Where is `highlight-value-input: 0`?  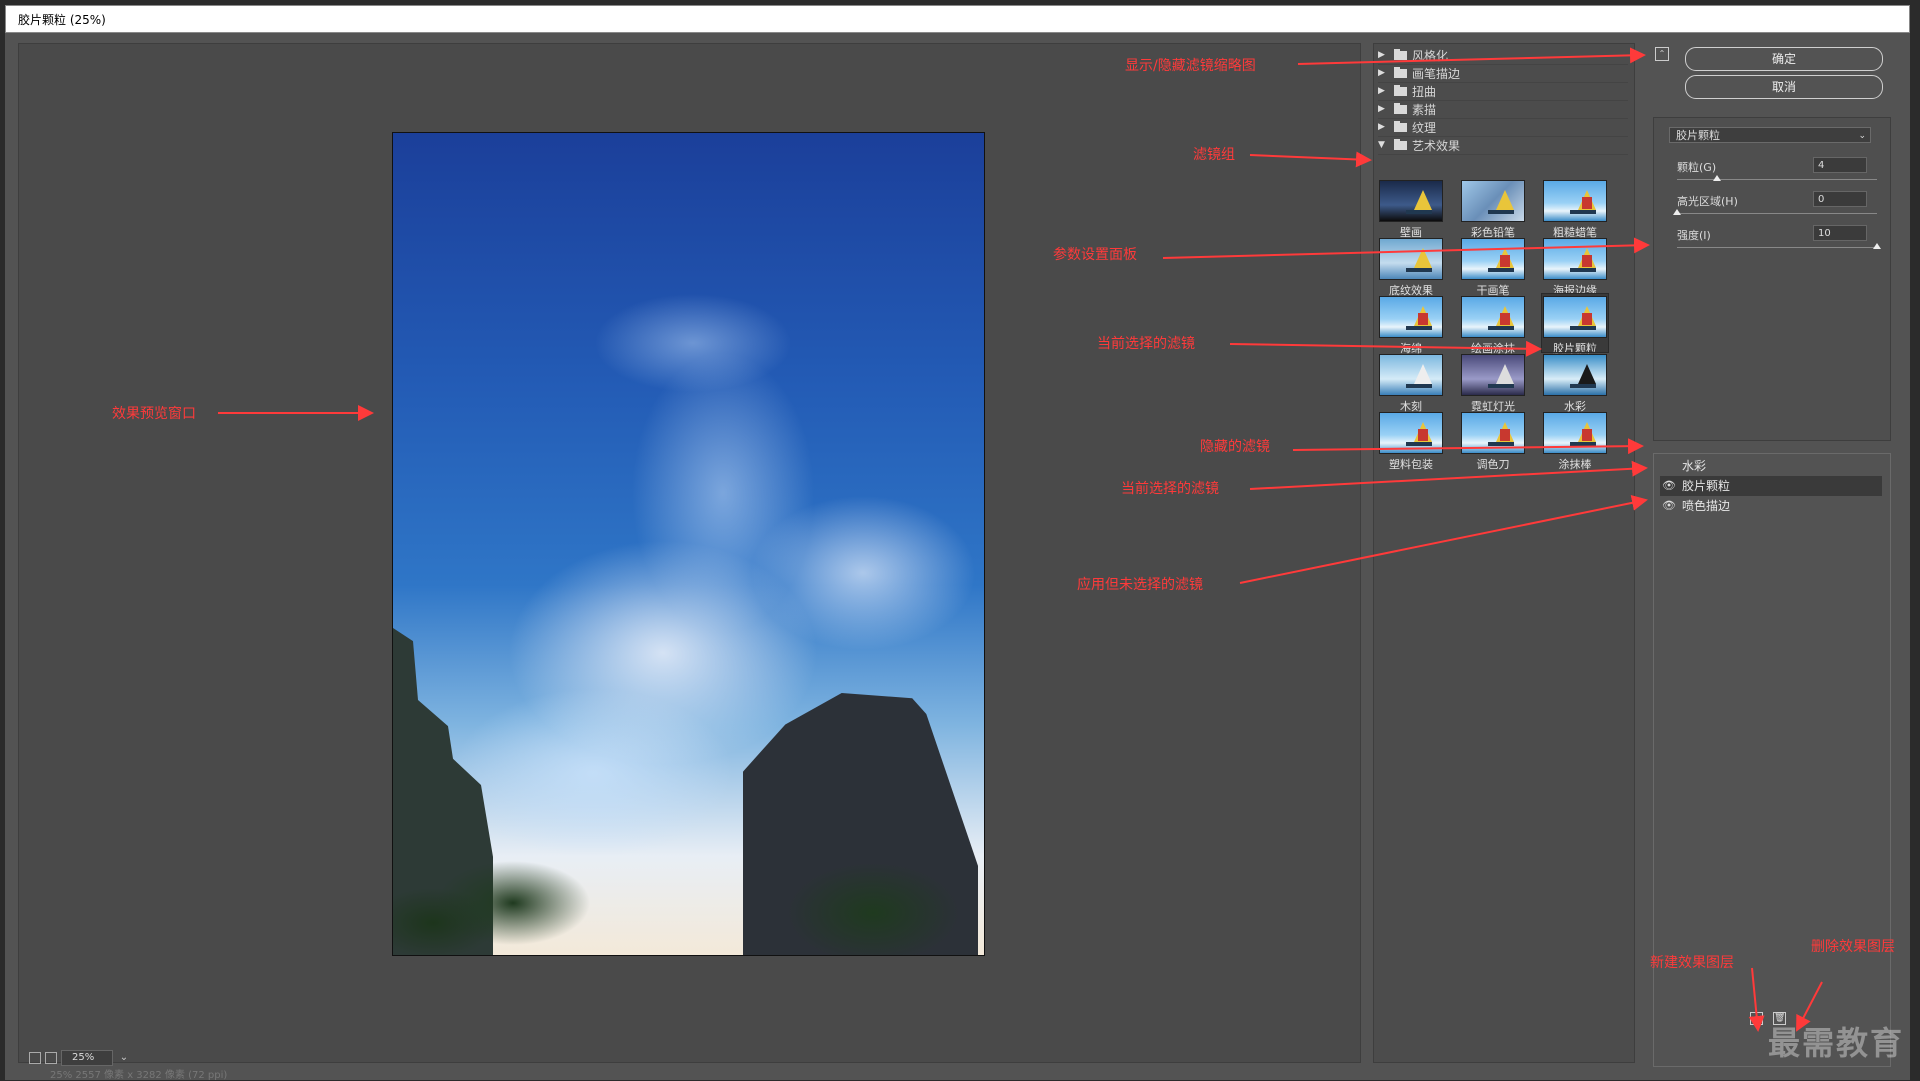 highlight-value-input: 0 is located at coordinates (1840, 199).